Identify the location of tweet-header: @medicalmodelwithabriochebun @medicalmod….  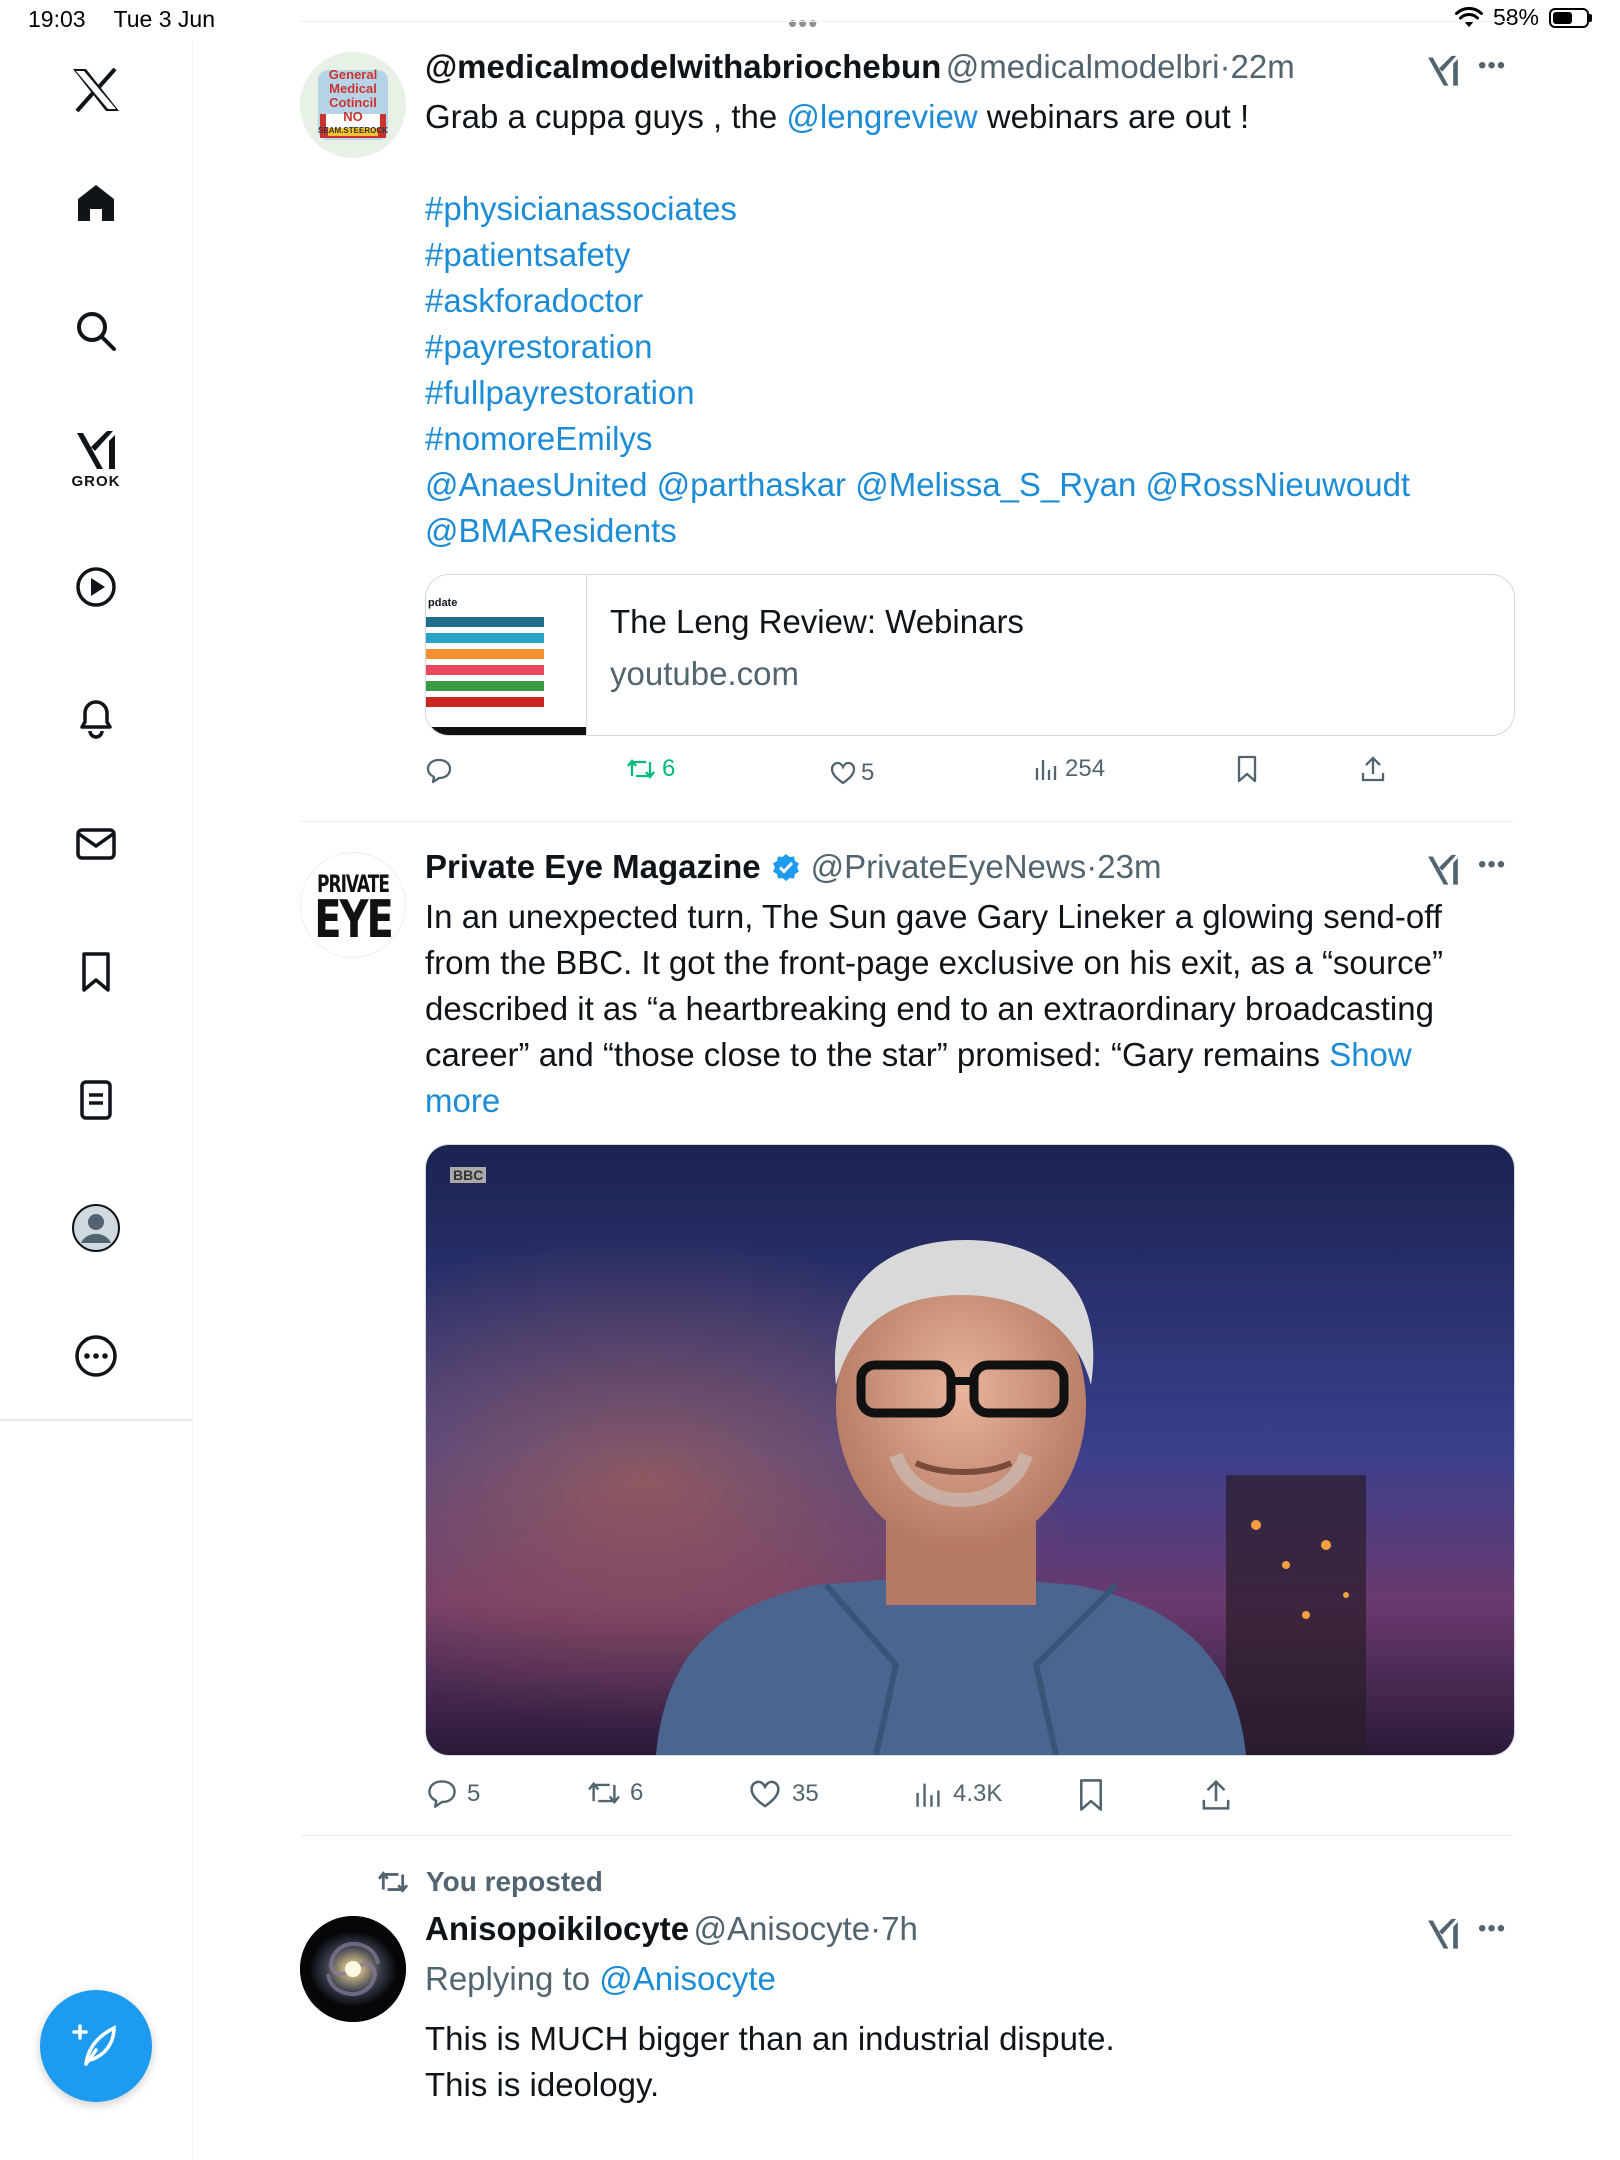
(860, 67).